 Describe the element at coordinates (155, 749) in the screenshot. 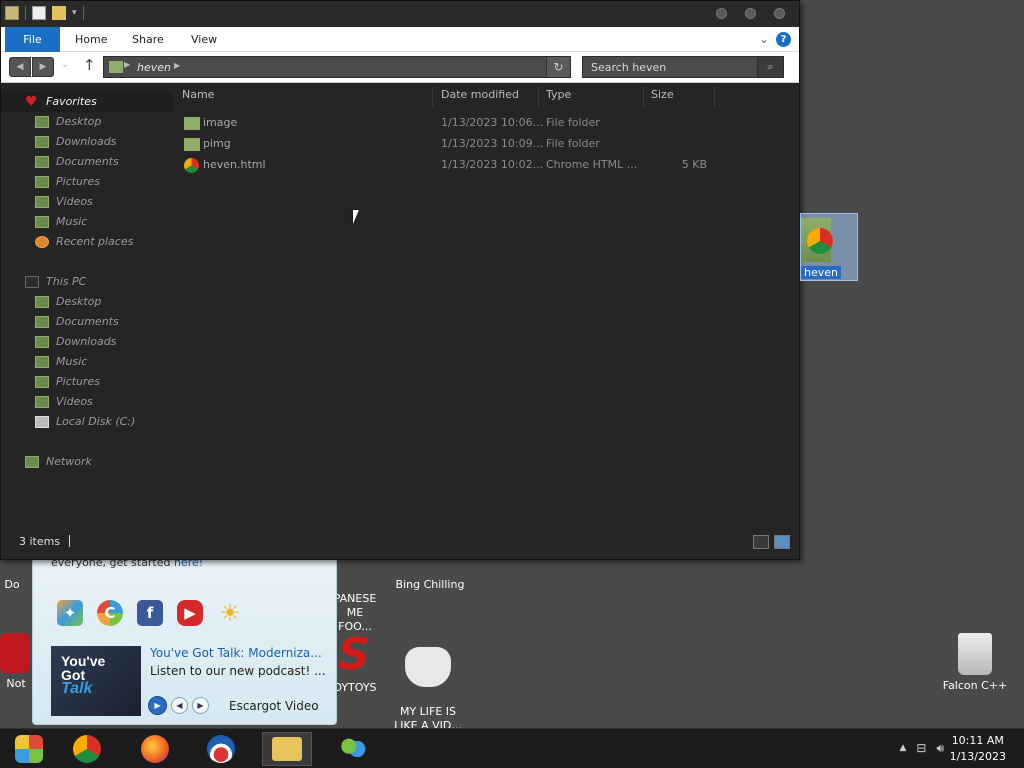

I see `taskbar-firefox` at that location.